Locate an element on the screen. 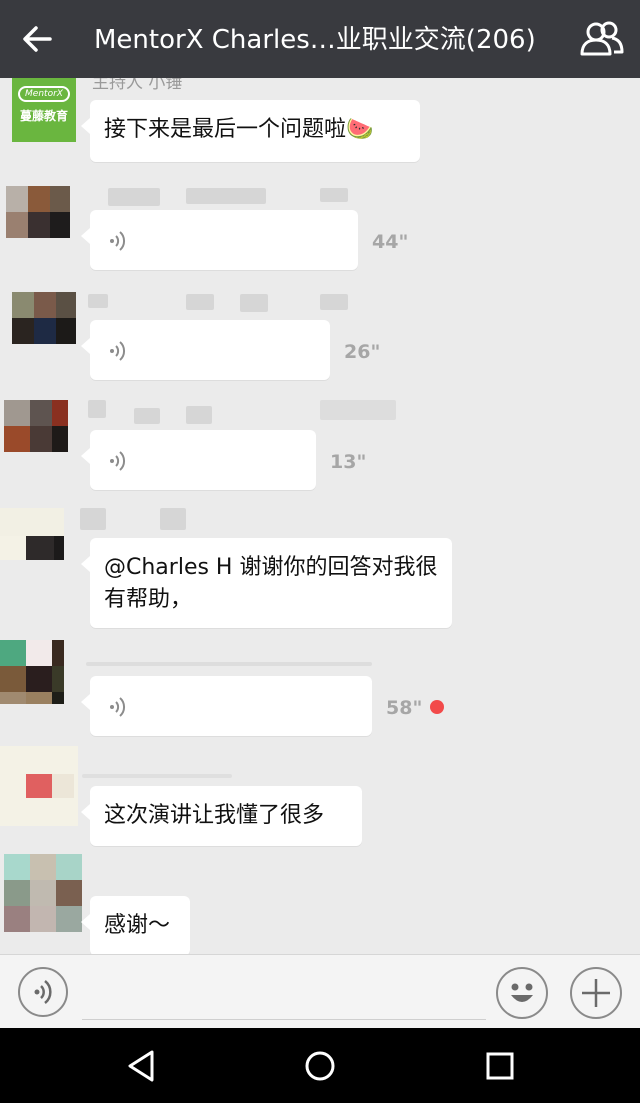 Image resolution: width=640 pixels, height=1103 pixels. nav-back-triangle-icon is located at coordinates (141, 1066).